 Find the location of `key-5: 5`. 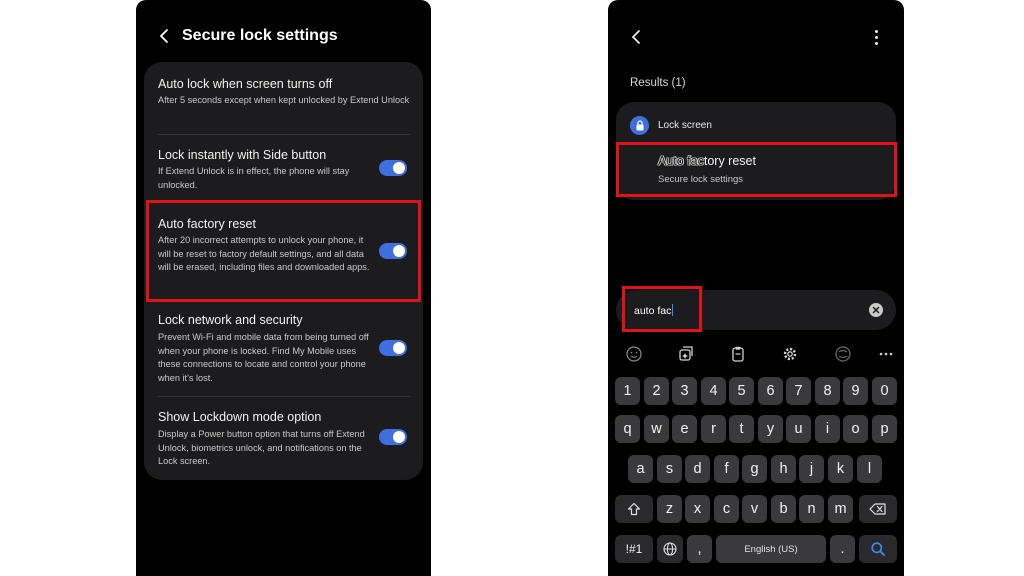

key-5: 5 is located at coordinates (741, 391).